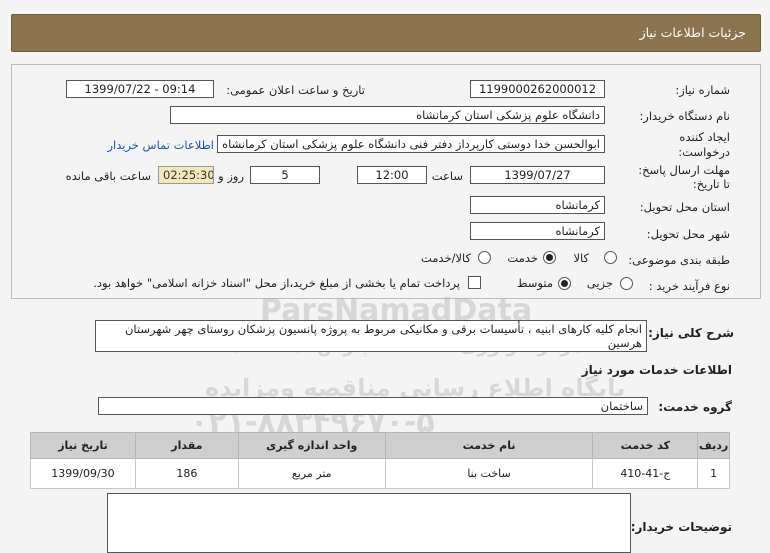 This screenshot has width=770, height=553. Describe the element at coordinates (684, 207) in the screenshot. I see `province-label: استان محل تحویل:` at that location.